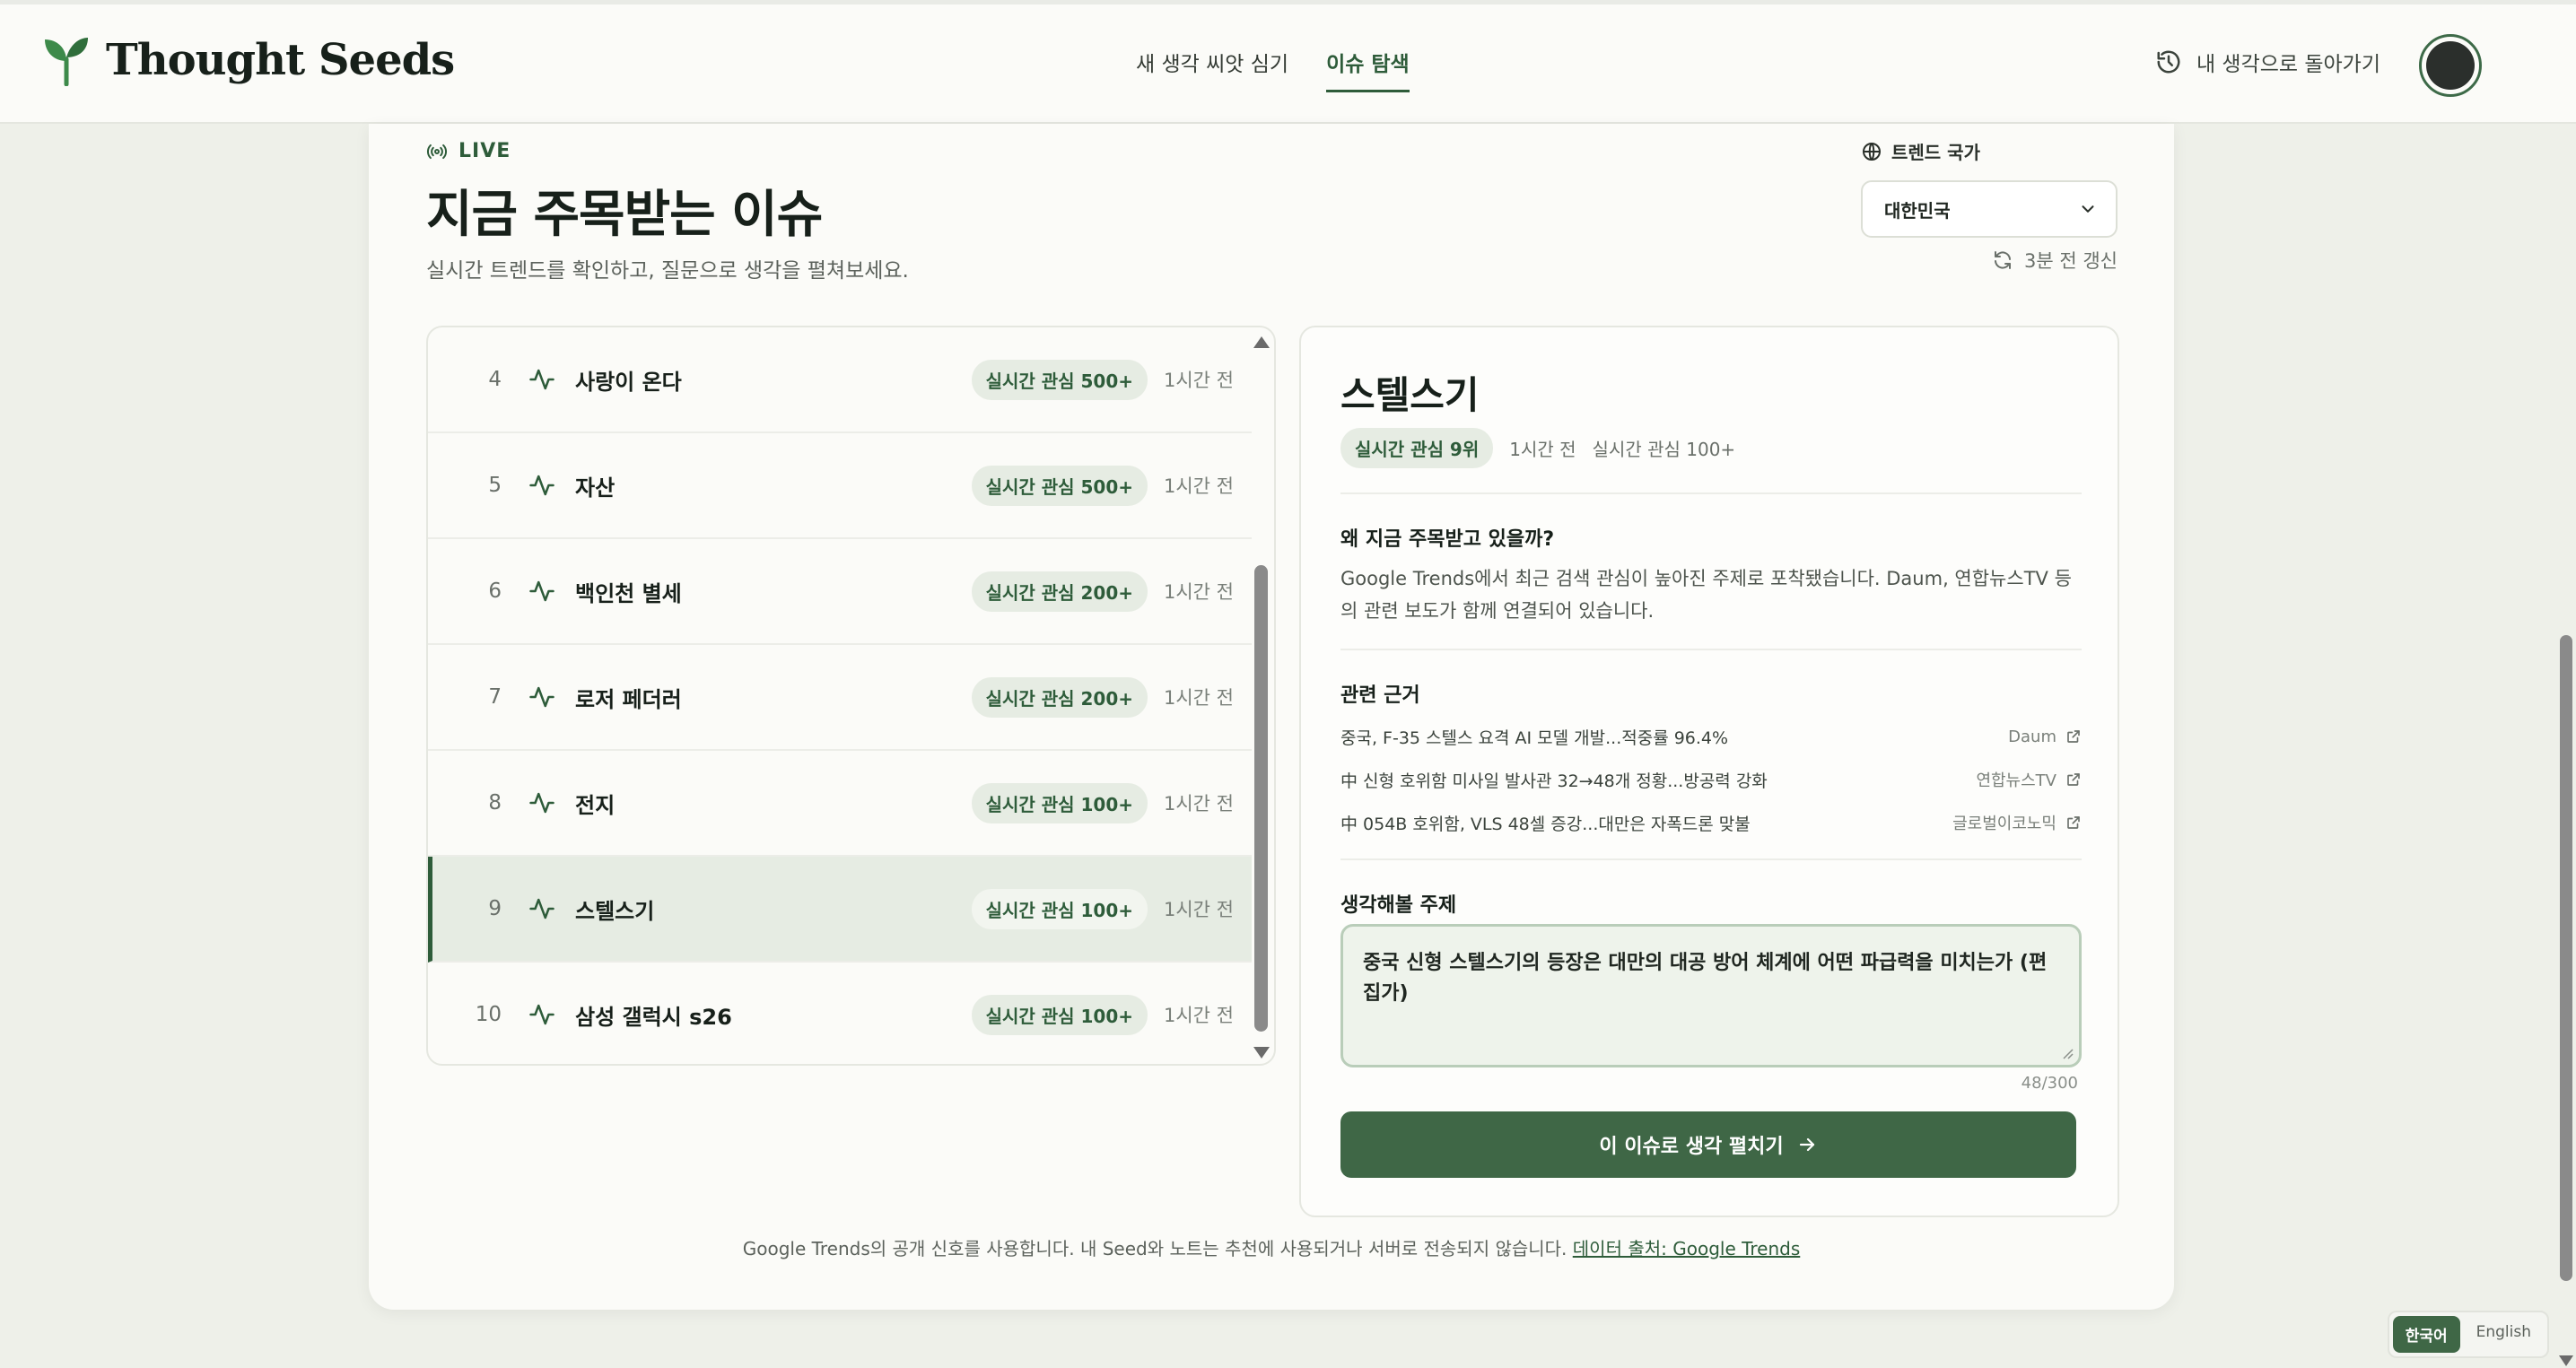  What do you see at coordinates (840, 804) in the screenshot?
I see `trend-row: 8 전지 실시간 관심 100+ 1시간 전` at bounding box center [840, 804].